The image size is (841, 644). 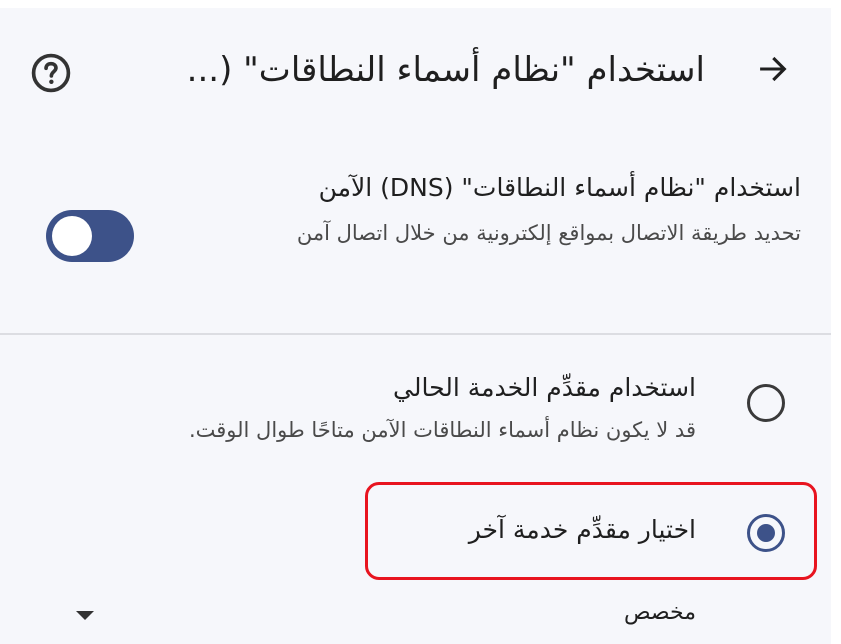 I want to click on arrow-right-icon, so click(x=773, y=69).